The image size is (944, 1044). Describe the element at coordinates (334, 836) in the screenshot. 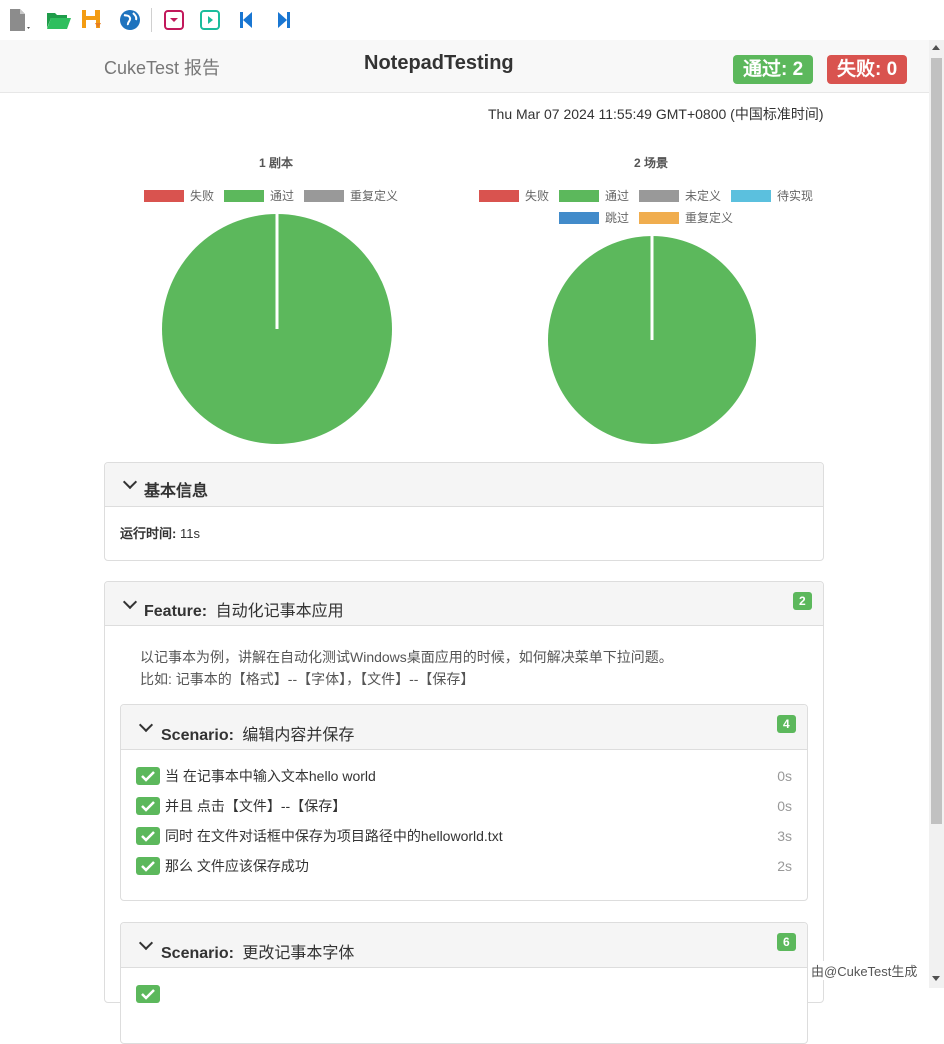

I see `step-text: 同时 在文件对话框中保存为项目路径中的helloworld.txt` at that location.